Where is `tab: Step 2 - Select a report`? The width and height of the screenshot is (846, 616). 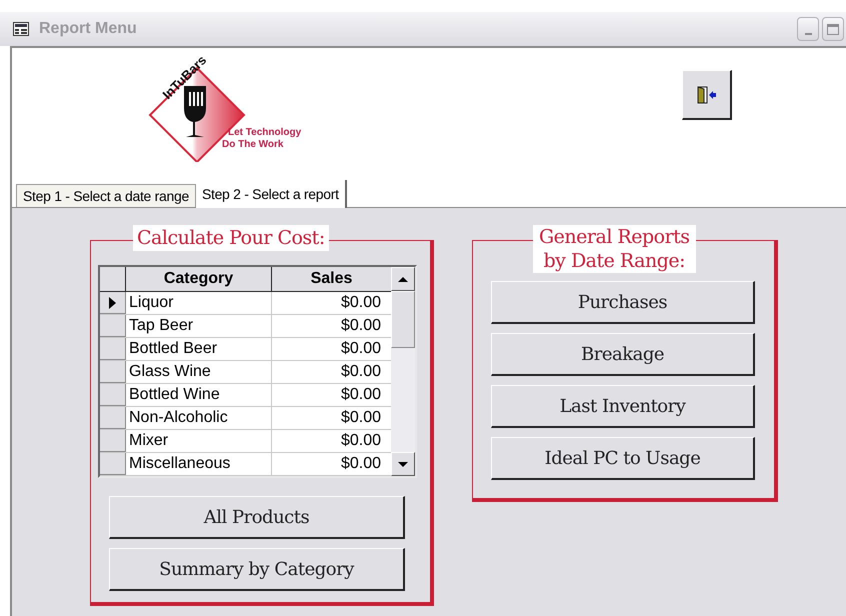 tab: Step 2 - Select a report is located at coordinates (271, 194).